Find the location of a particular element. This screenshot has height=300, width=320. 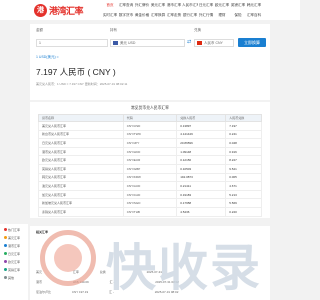

sidebar-item-label: 其他 is located at coordinates (11, 278).